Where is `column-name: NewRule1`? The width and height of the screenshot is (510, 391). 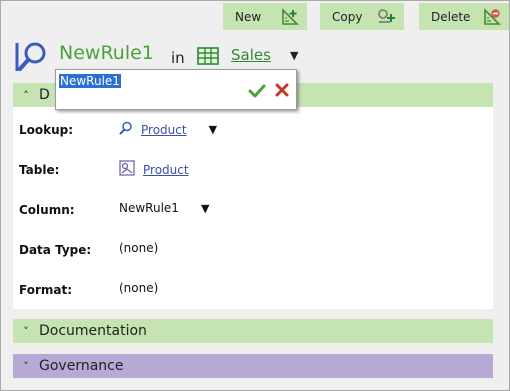
column-name: NewRule1 is located at coordinates (149, 208).